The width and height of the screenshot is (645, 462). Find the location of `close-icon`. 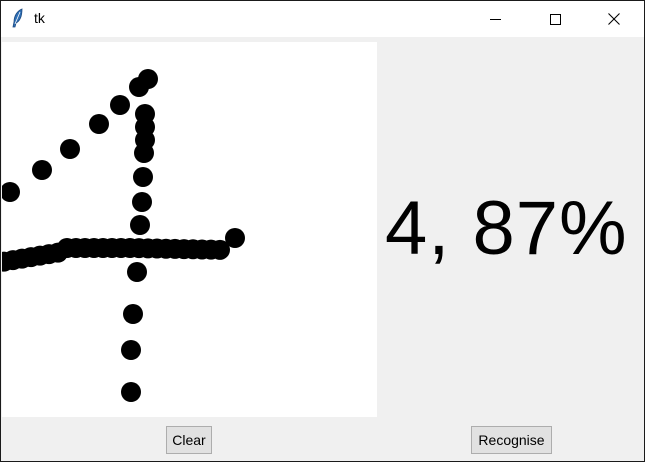

close-icon is located at coordinates (614, 19).